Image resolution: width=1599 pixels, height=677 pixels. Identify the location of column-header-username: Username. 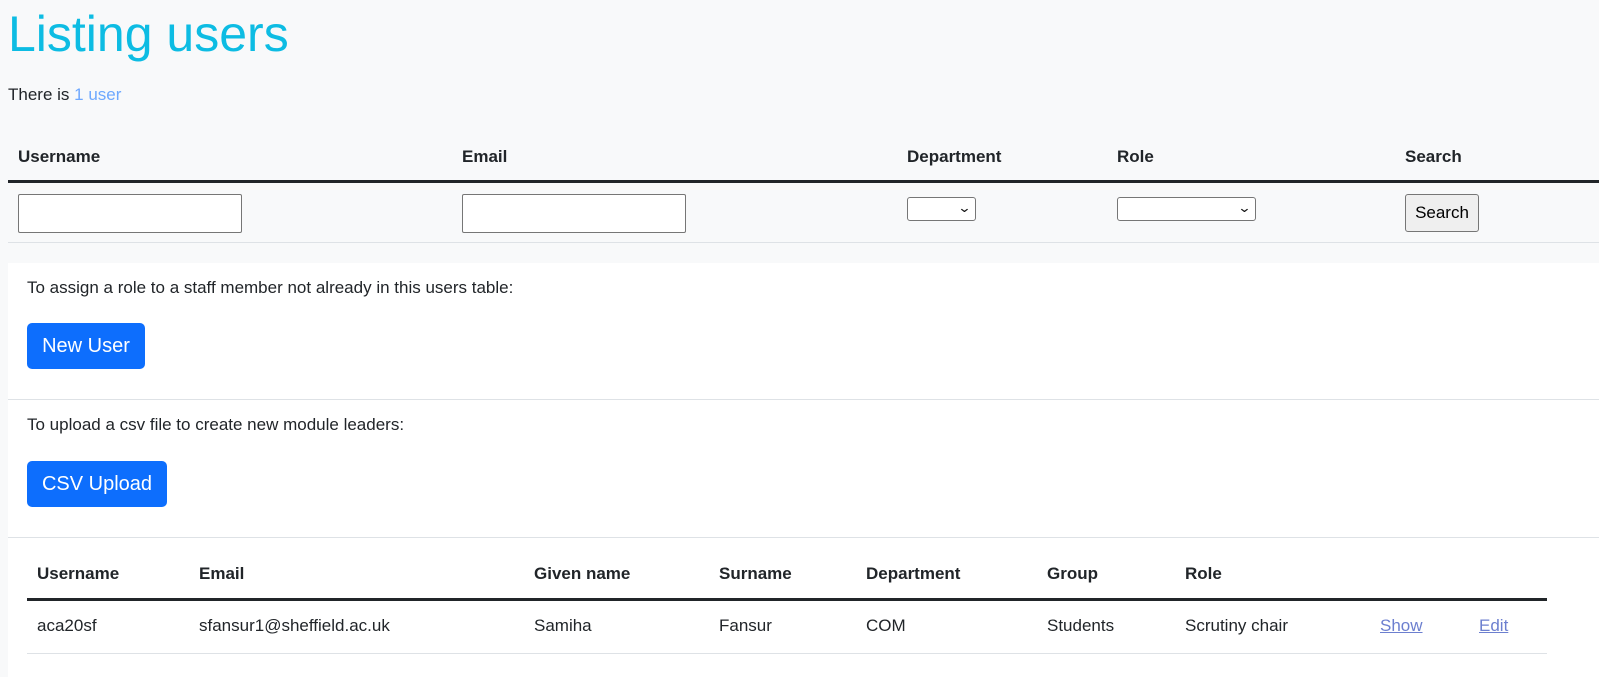
(78, 573).